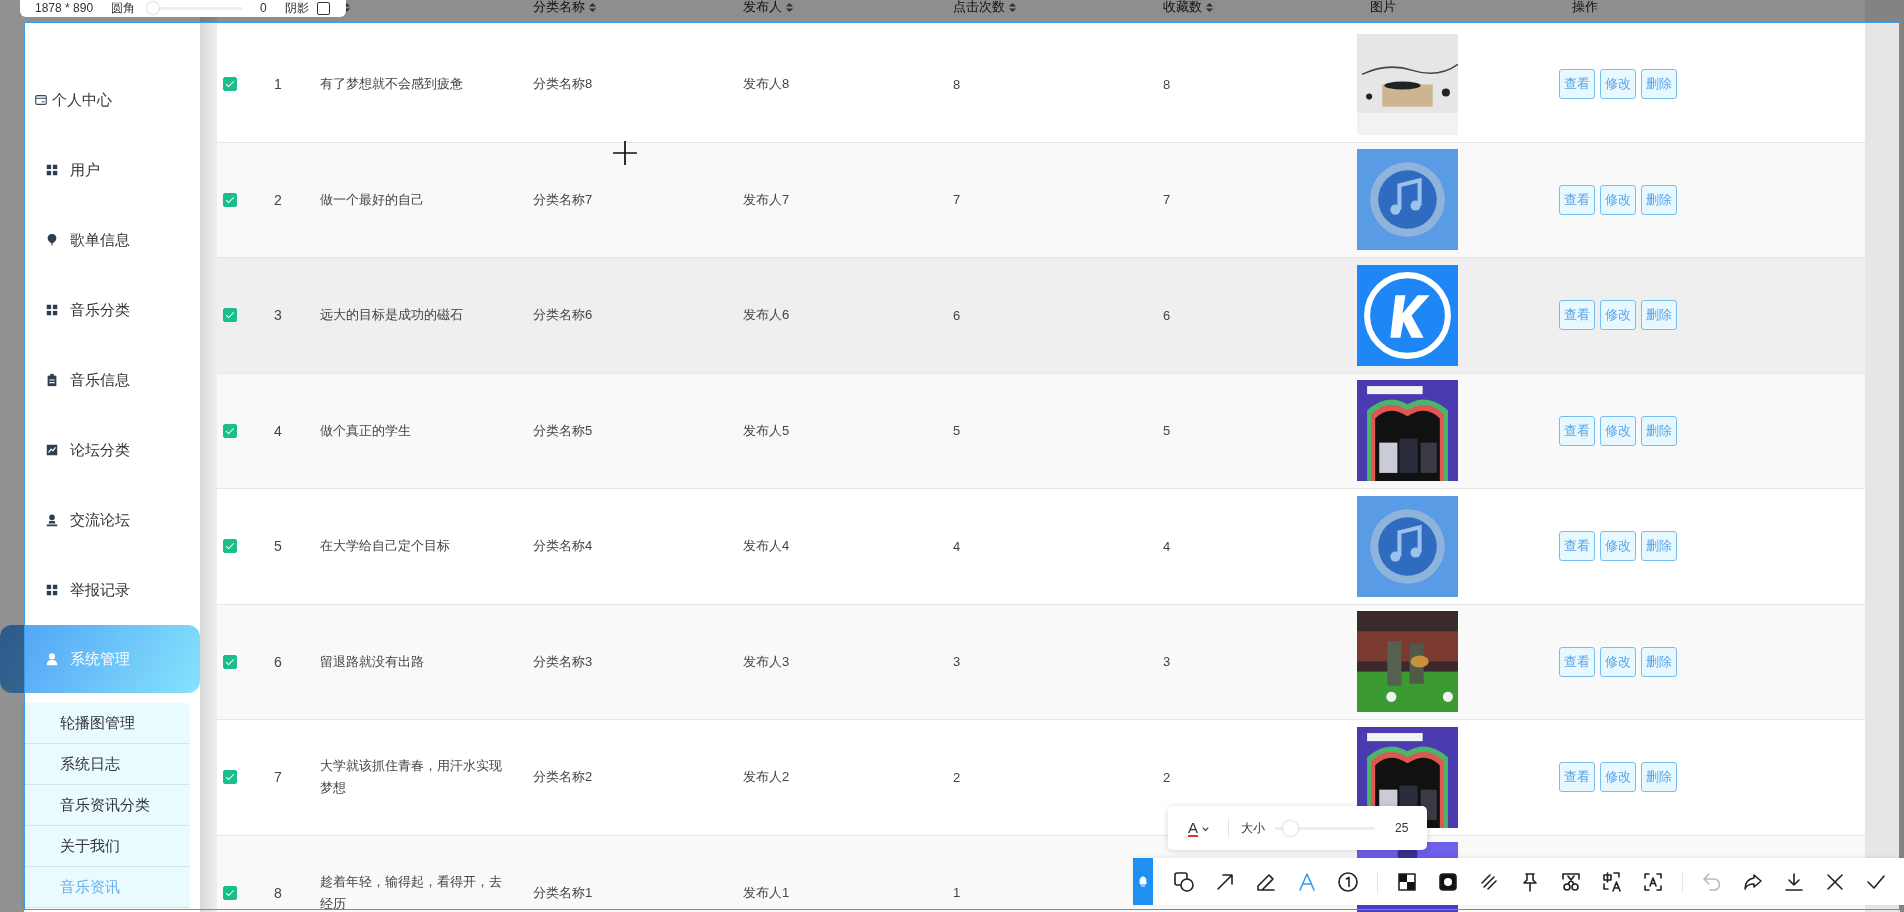 Image resolution: width=1904 pixels, height=912 pixels. Describe the element at coordinates (323, 8) in the screenshot. I see `shadow-checkbox` at that location.